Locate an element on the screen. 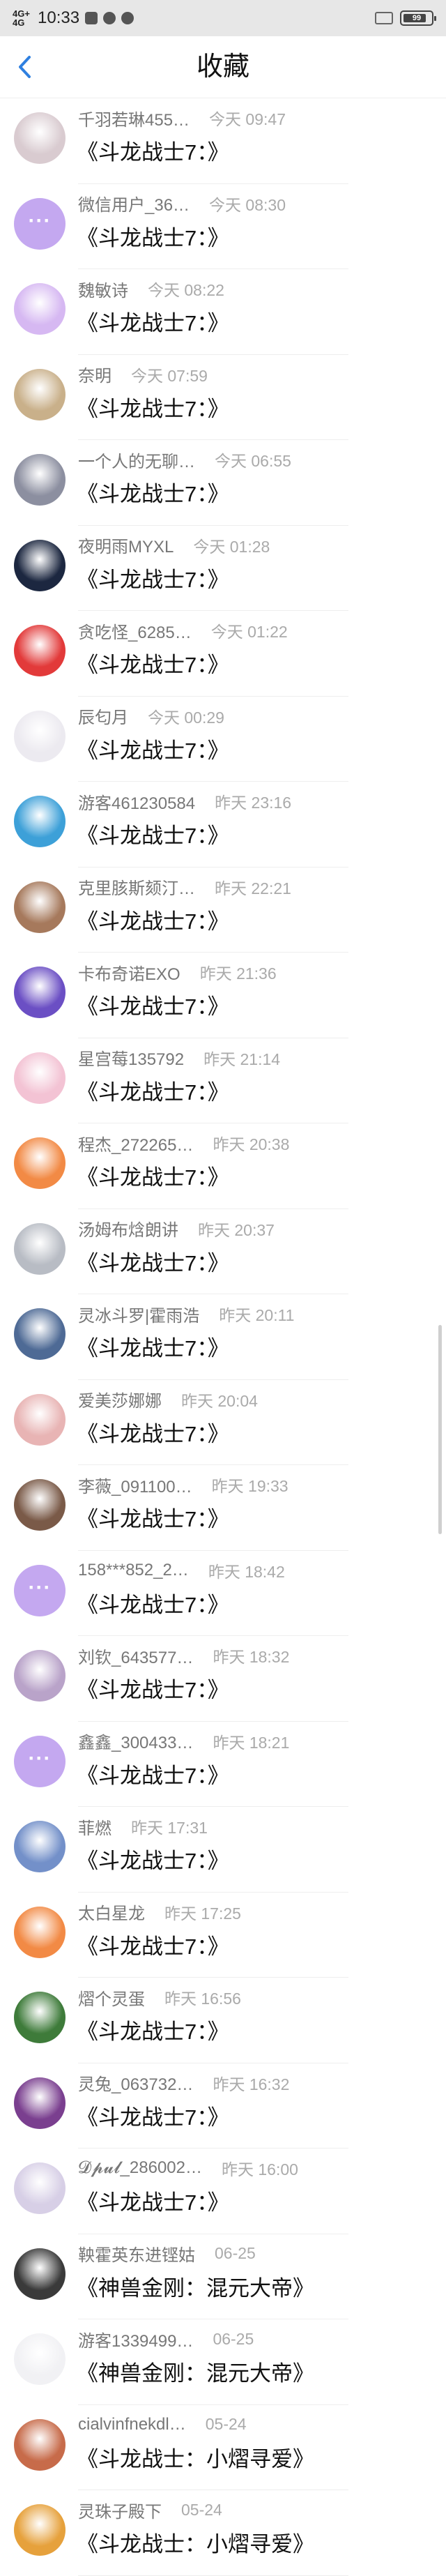 Image resolution: width=446 pixels, height=2576 pixels. list-item: 星宫莓135792 昨天 21:14 《斗龙战士7：》 is located at coordinates (223, 1080).